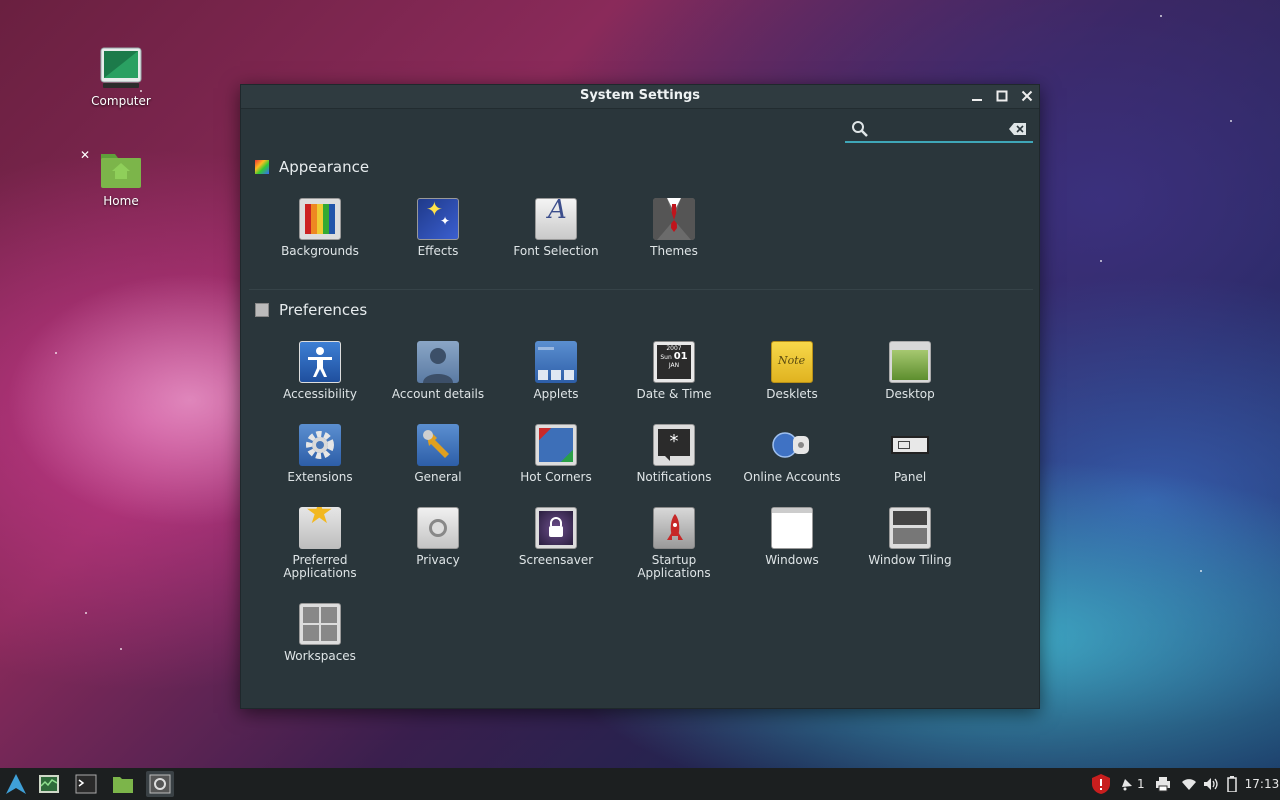  What do you see at coordinates (556, 362) in the screenshot?
I see `applets-icon` at bounding box center [556, 362].